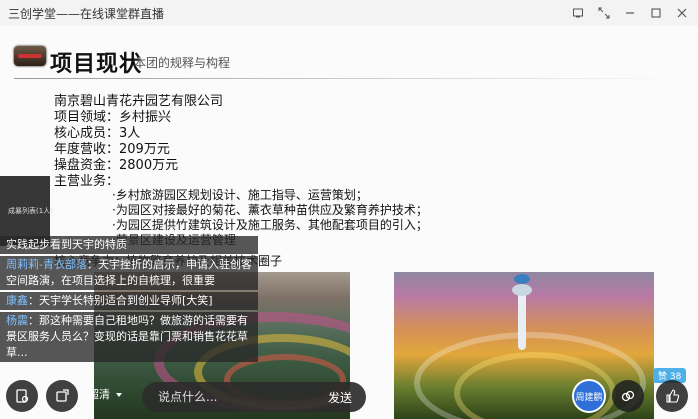 The height and width of the screenshot is (419, 698). I want to click on window-controls, so click(630, 13).